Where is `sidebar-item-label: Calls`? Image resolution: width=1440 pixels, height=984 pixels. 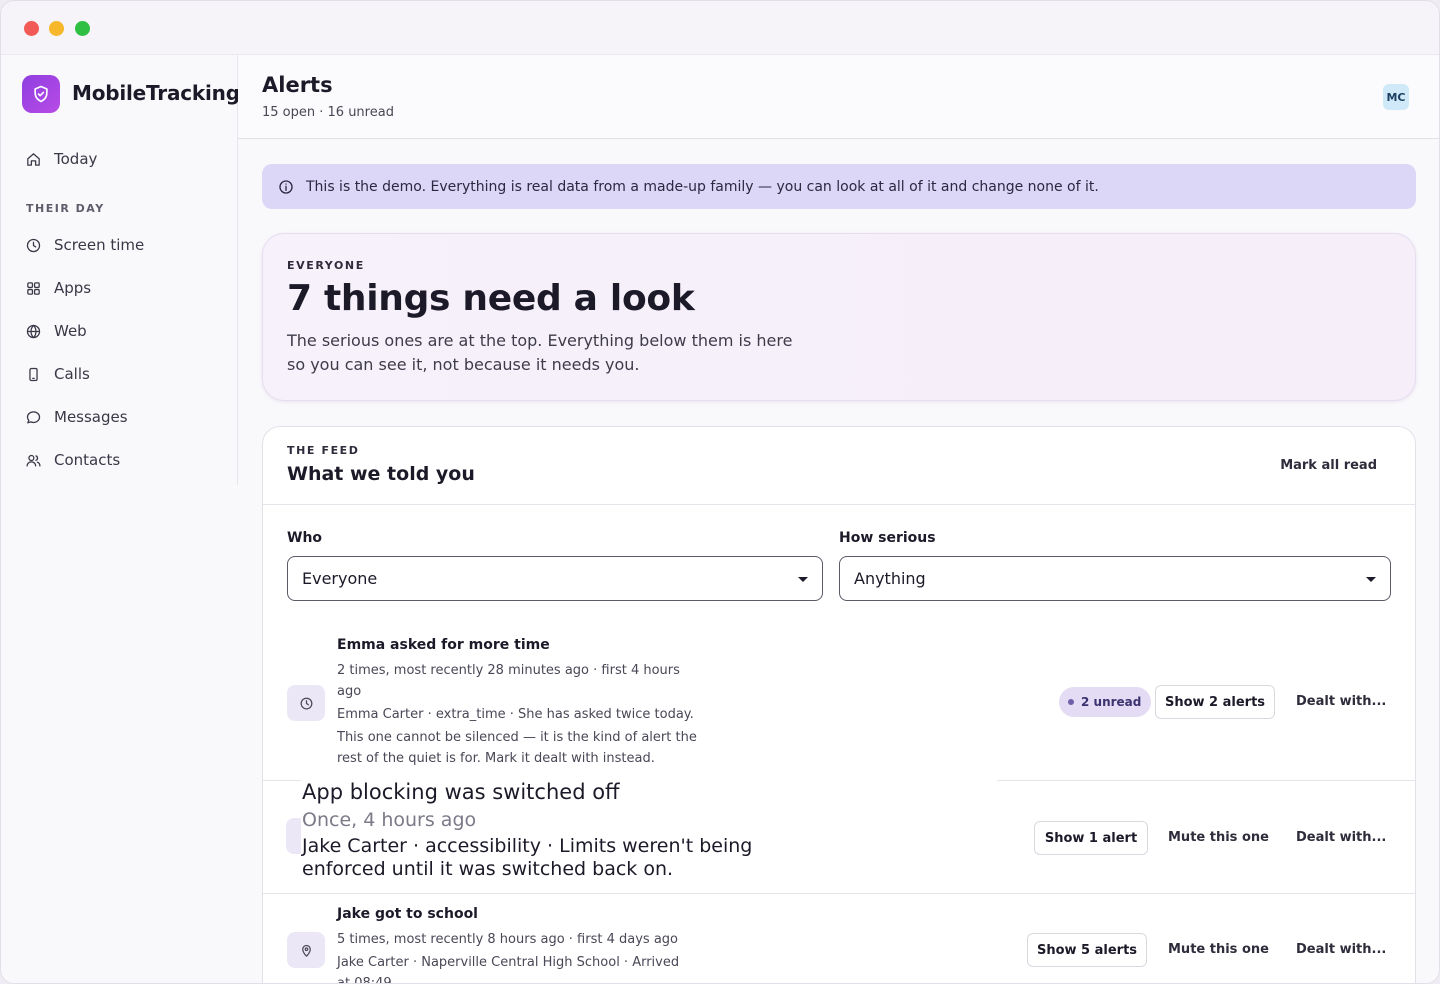 sidebar-item-label: Calls is located at coordinates (72, 374).